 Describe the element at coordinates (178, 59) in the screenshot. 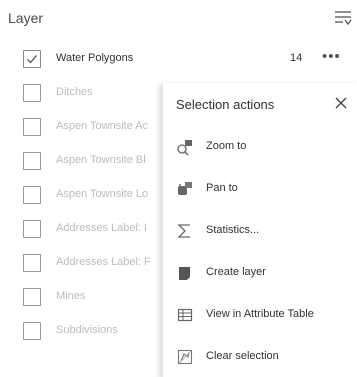

I see `layer-row: Water Polygons 14 •••` at that location.